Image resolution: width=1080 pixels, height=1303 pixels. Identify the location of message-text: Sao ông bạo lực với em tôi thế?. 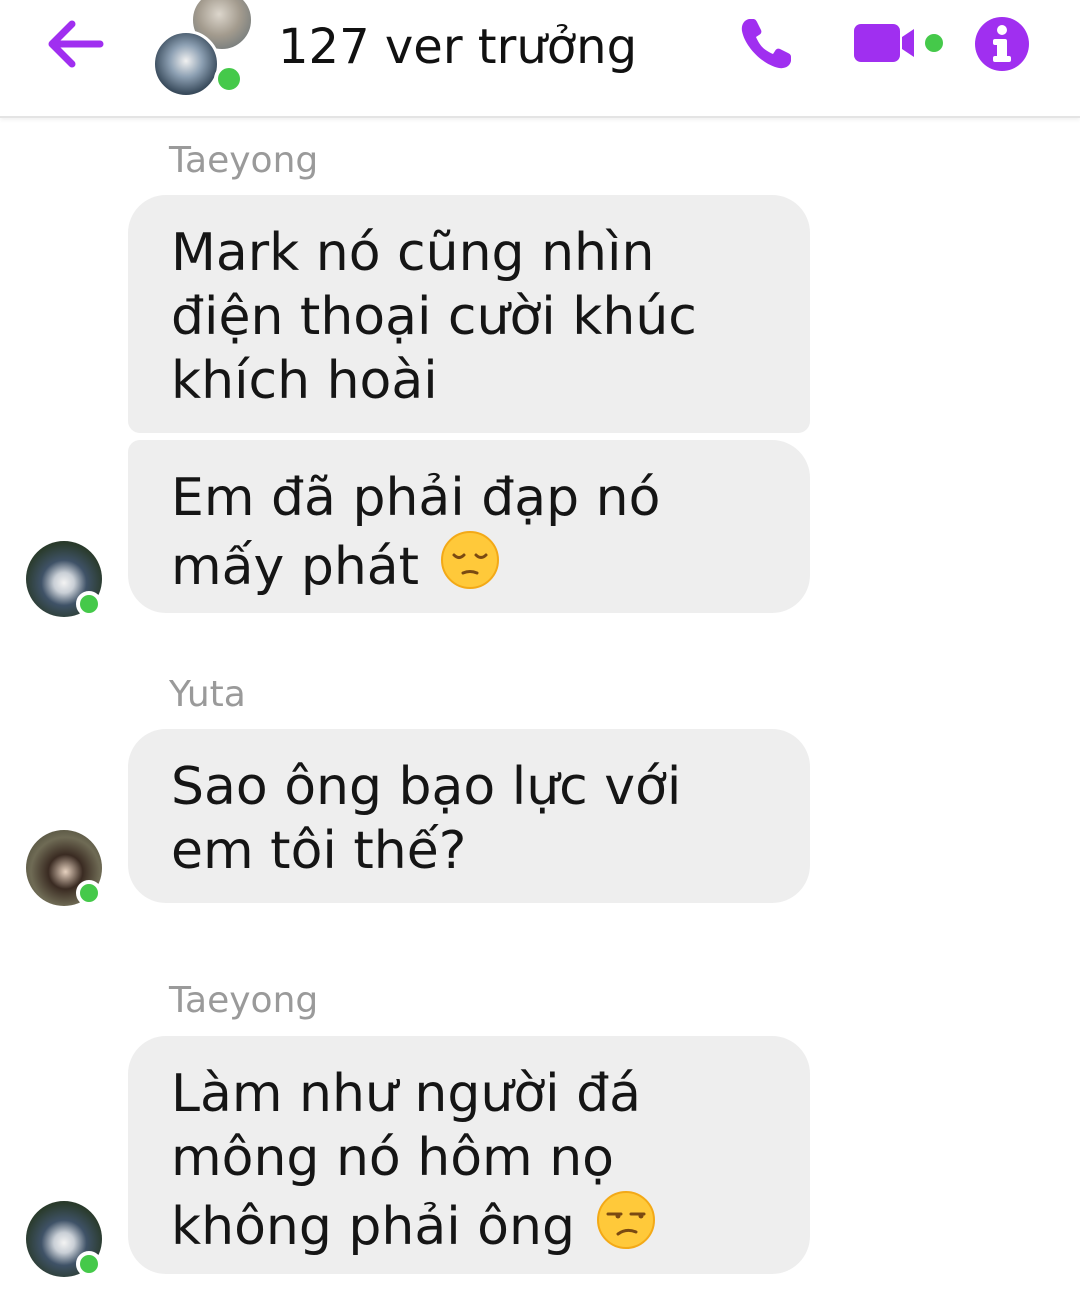
(426, 819).